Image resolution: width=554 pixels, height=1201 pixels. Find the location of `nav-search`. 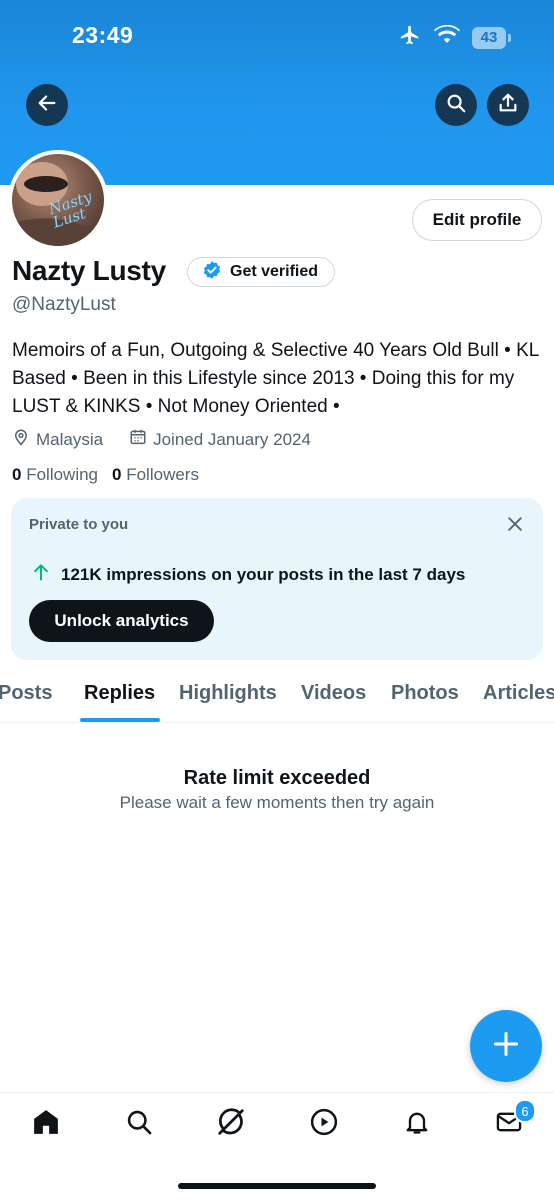

nav-search is located at coordinates (139, 1124).